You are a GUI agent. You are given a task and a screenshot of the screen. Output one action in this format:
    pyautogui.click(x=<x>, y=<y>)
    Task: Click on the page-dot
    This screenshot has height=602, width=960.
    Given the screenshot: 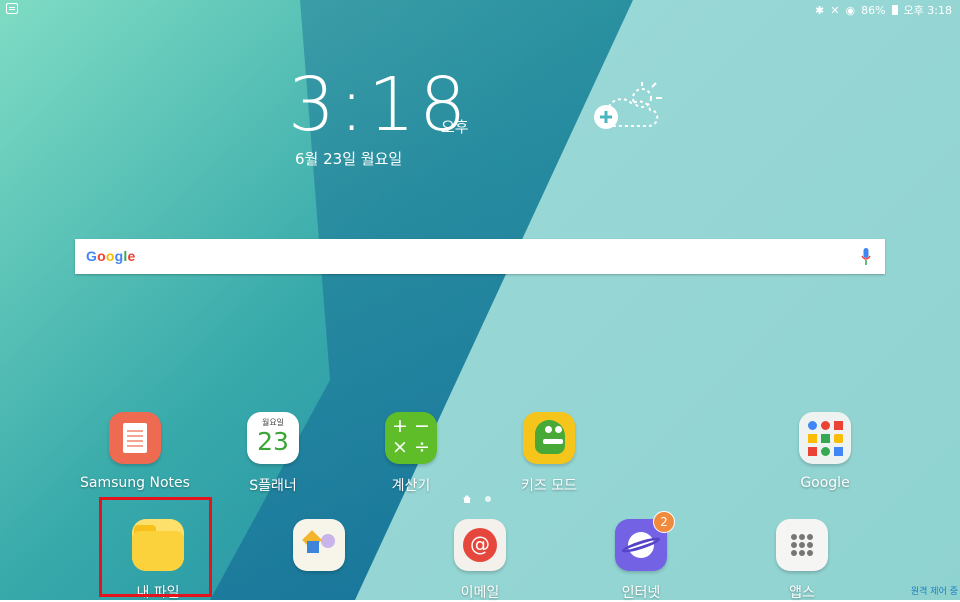 What is the action you would take?
    pyautogui.click(x=488, y=499)
    